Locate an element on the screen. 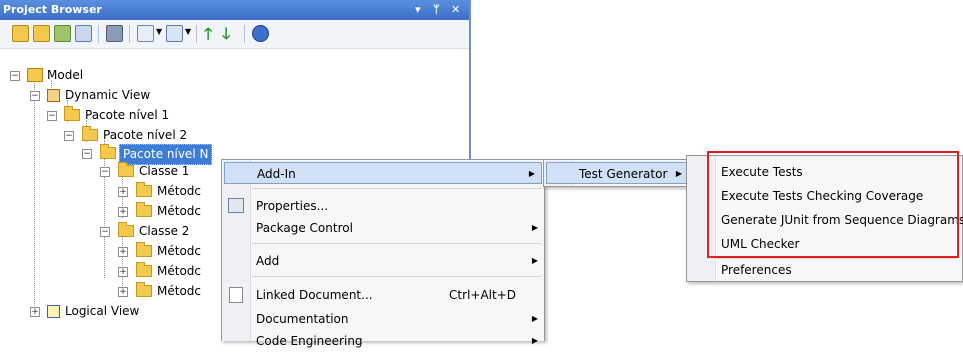 This screenshot has width=963, height=352. new-model-icon is located at coordinates (20, 33).